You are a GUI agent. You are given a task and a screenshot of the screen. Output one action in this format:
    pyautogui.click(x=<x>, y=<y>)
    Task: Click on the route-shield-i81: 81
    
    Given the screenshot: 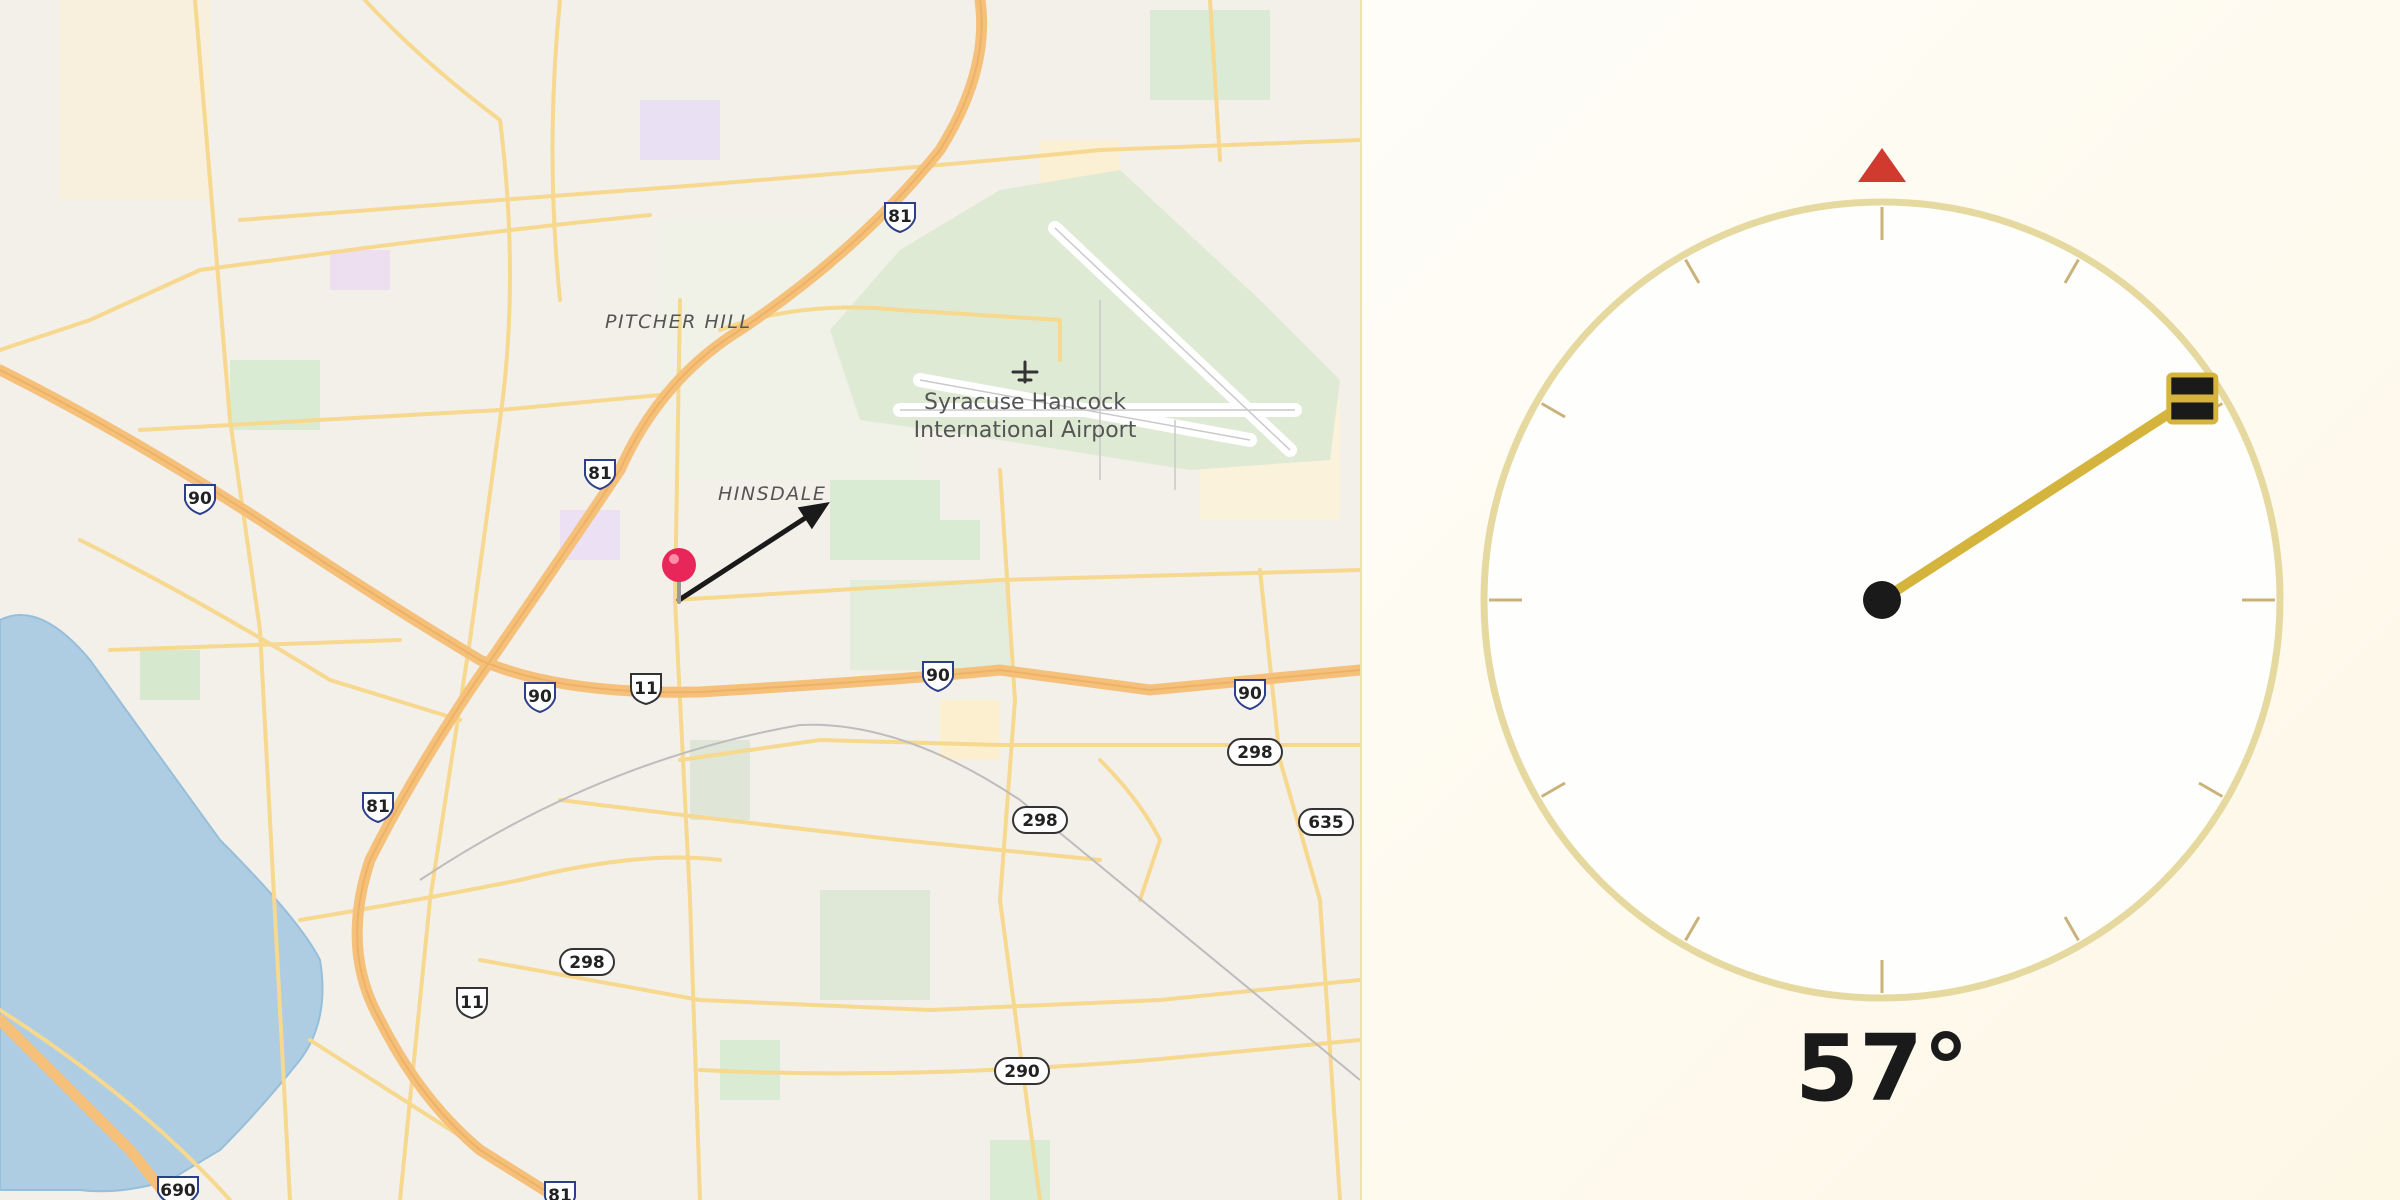 What is the action you would take?
    pyautogui.click(x=560, y=1190)
    